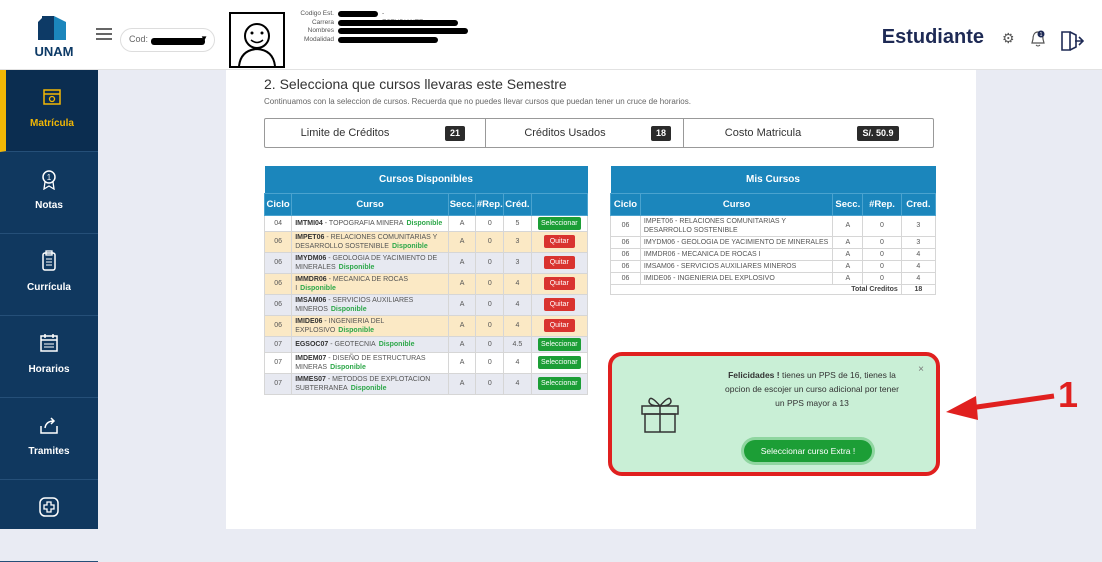  What do you see at coordinates (756, 289) in the screenshot?
I see `total-label: Total Creditos` at bounding box center [756, 289].